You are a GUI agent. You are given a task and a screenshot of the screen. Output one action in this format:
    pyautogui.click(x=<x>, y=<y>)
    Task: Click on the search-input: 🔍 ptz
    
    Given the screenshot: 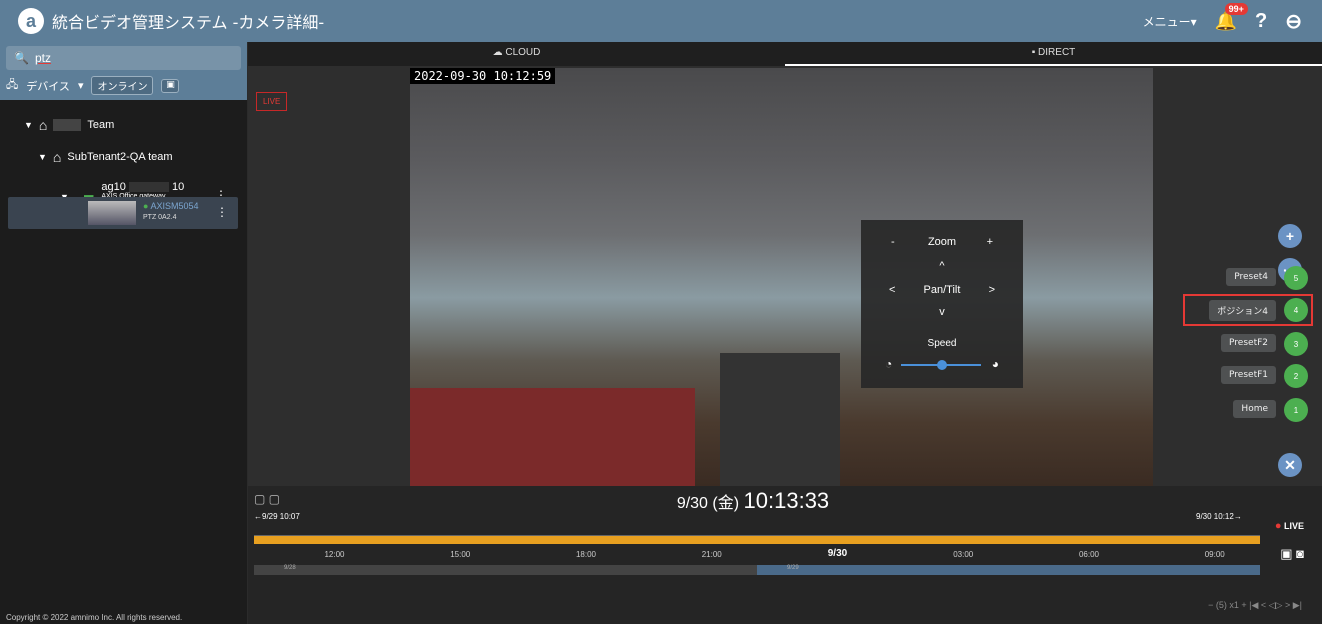 What is the action you would take?
    pyautogui.click(x=123, y=58)
    